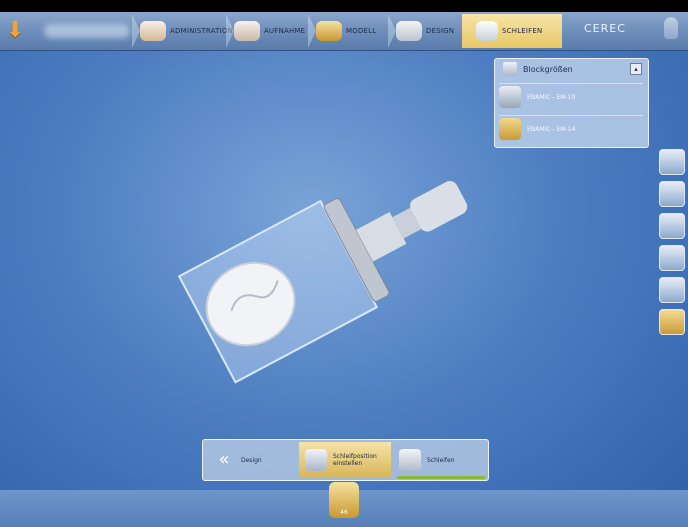 Image resolution: width=688 pixels, height=527 pixels. What do you see at coordinates (510, 129) in the screenshot?
I see `block-em14-icon` at bounding box center [510, 129].